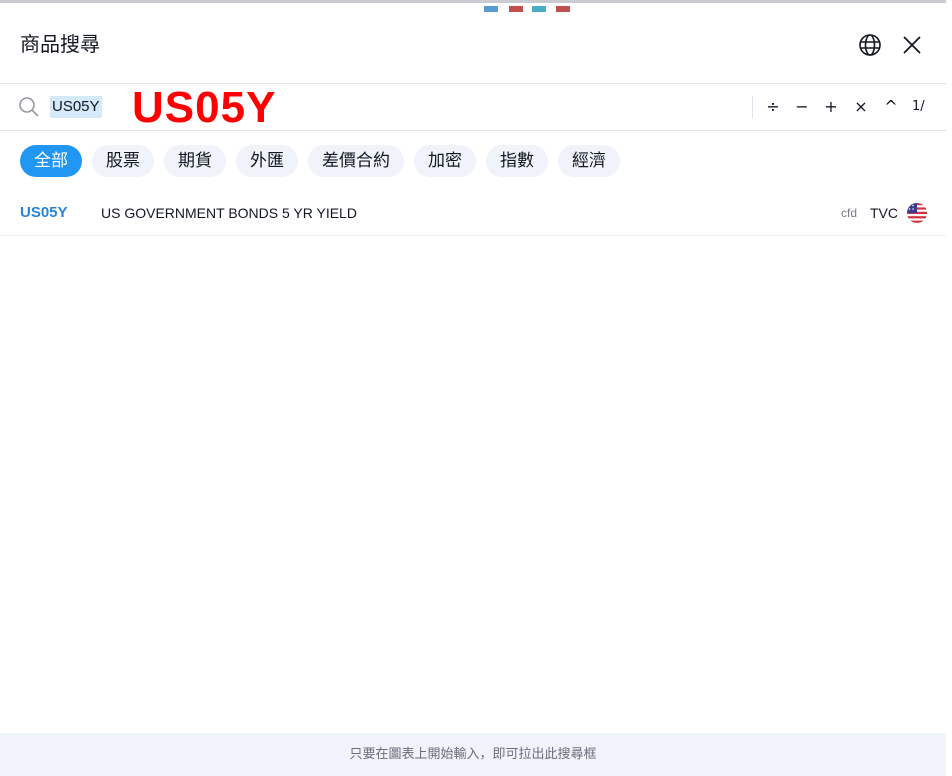 This screenshot has width=952, height=776. Describe the element at coordinates (918, 106) in the screenshot. I see `toolbar-counter: 1/` at that location.